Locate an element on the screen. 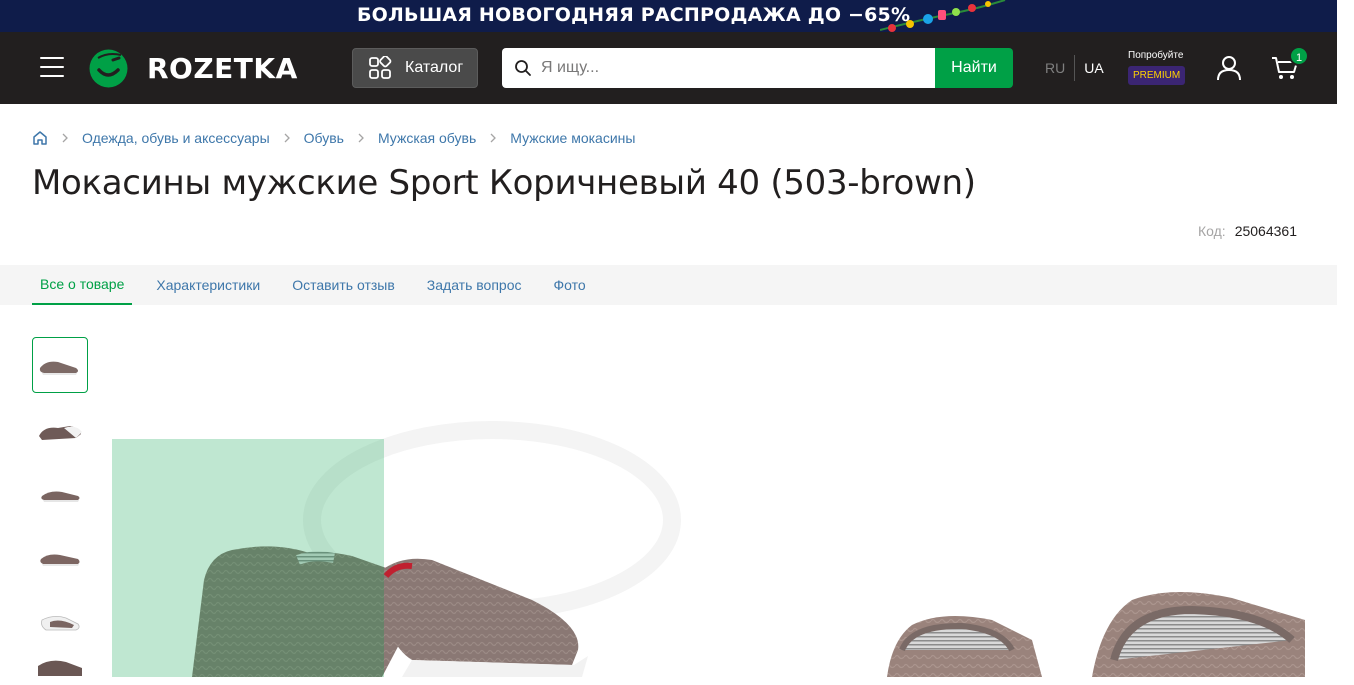 The image size is (1354, 685). garland-decoration is located at coordinates (943, 16).